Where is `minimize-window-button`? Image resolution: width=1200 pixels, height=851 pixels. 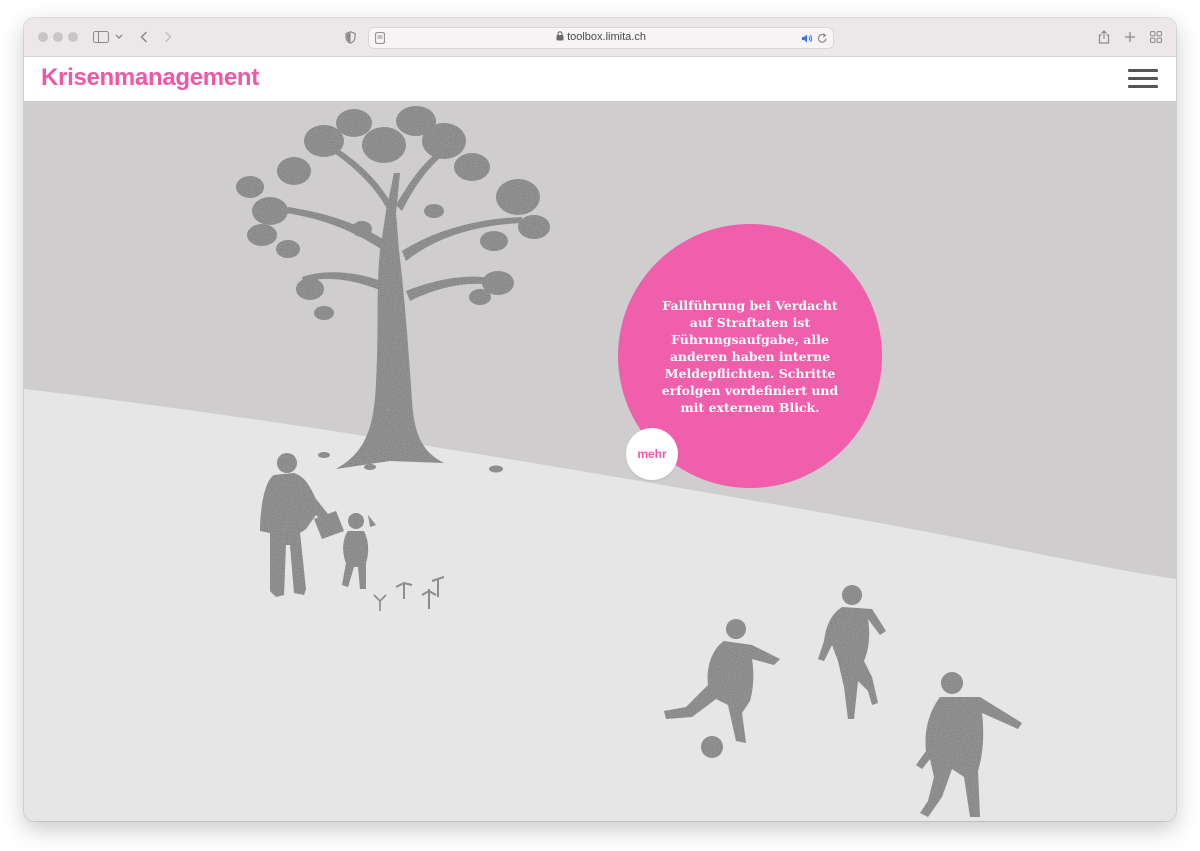 minimize-window-button is located at coordinates (58, 37).